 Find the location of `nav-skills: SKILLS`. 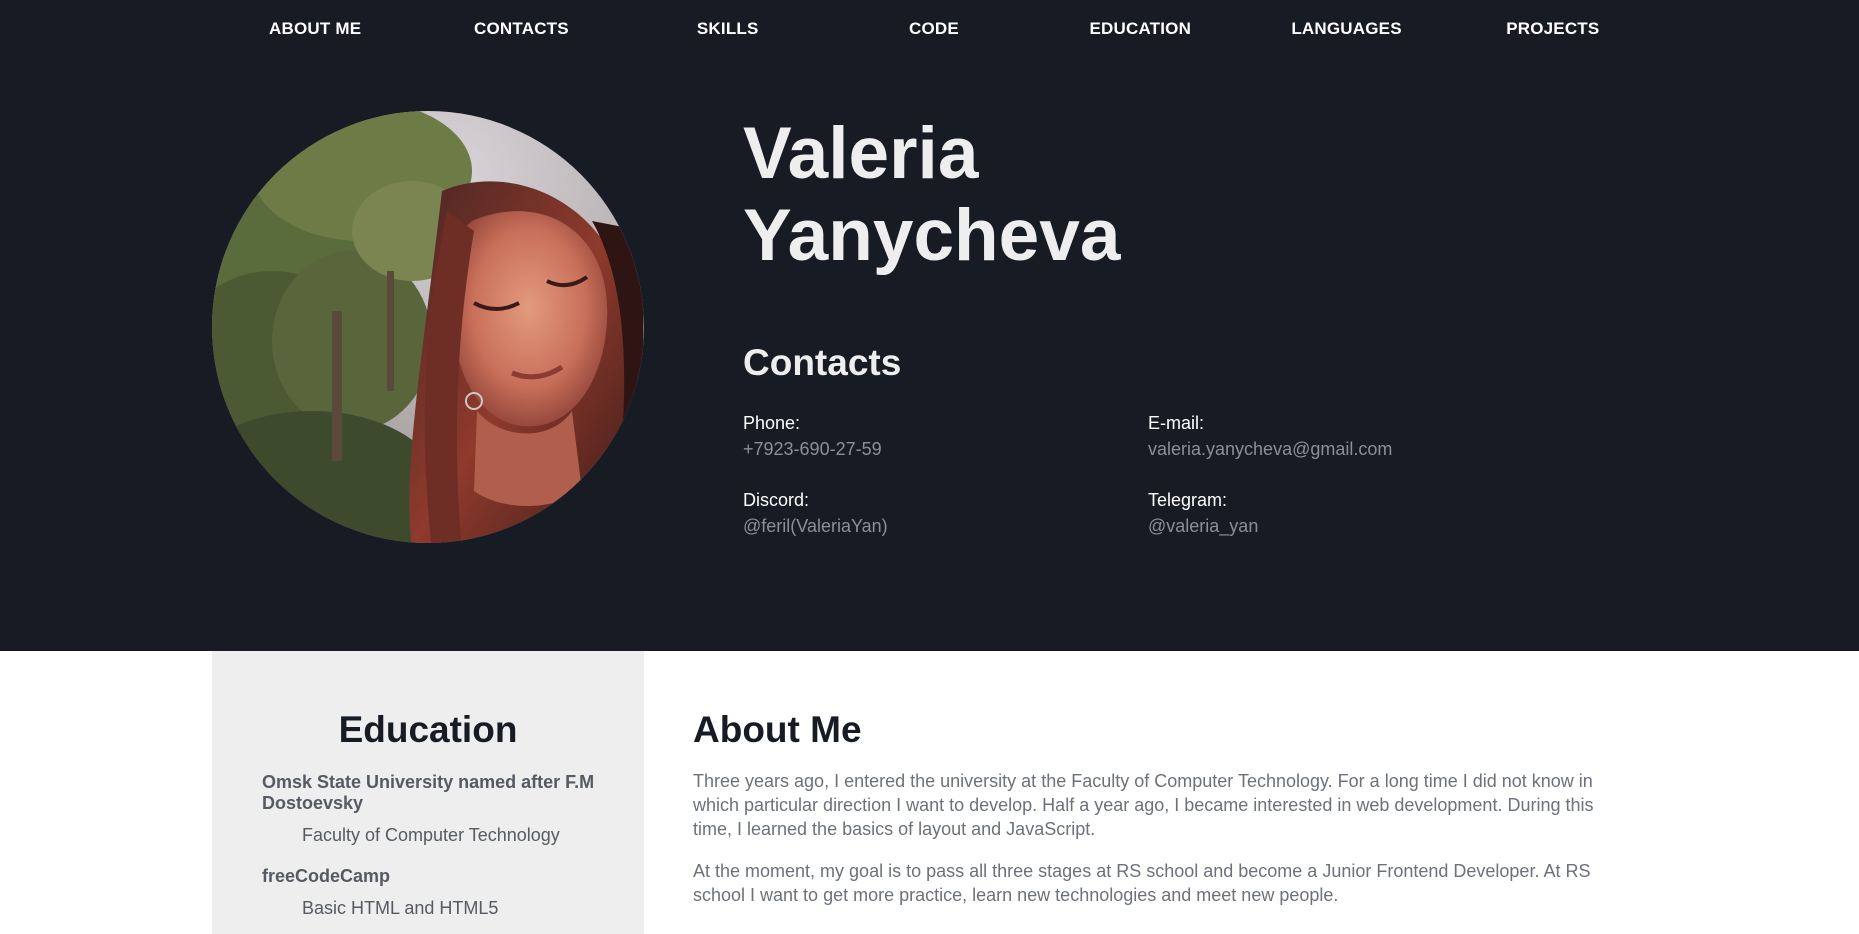

nav-skills: SKILLS is located at coordinates (728, 29).